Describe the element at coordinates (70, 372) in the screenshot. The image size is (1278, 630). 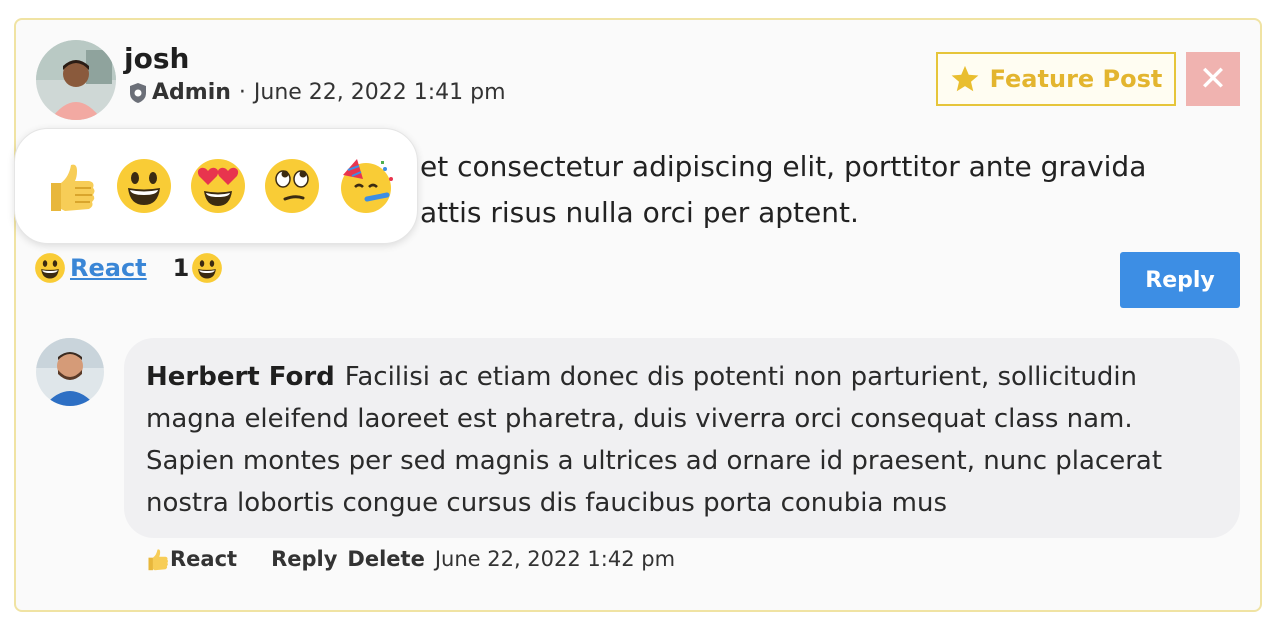
I see `commenter-avatar` at that location.